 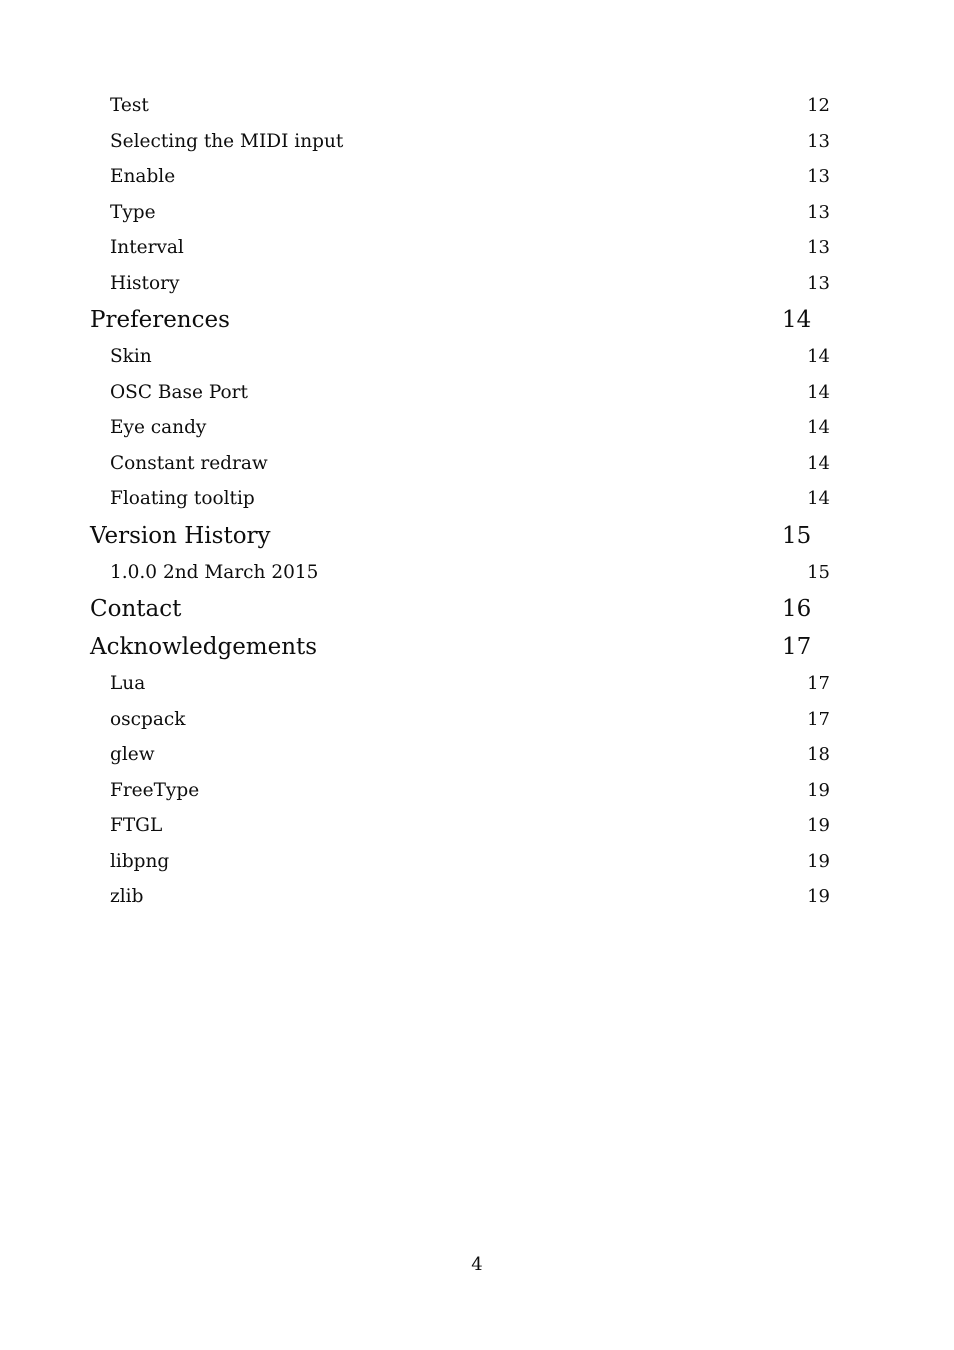 What do you see at coordinates (451, 536) in the screenshot?
I see `toc-entry: Version History 15` at bounding box center [451, 536].